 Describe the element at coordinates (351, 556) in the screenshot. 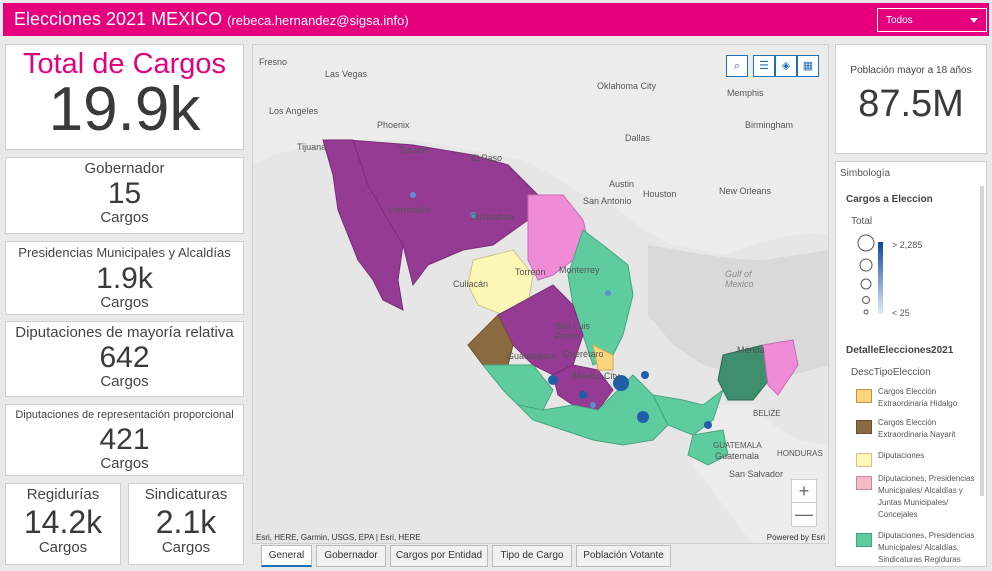

I see `tab-gobernador: Gobernador` at that location.